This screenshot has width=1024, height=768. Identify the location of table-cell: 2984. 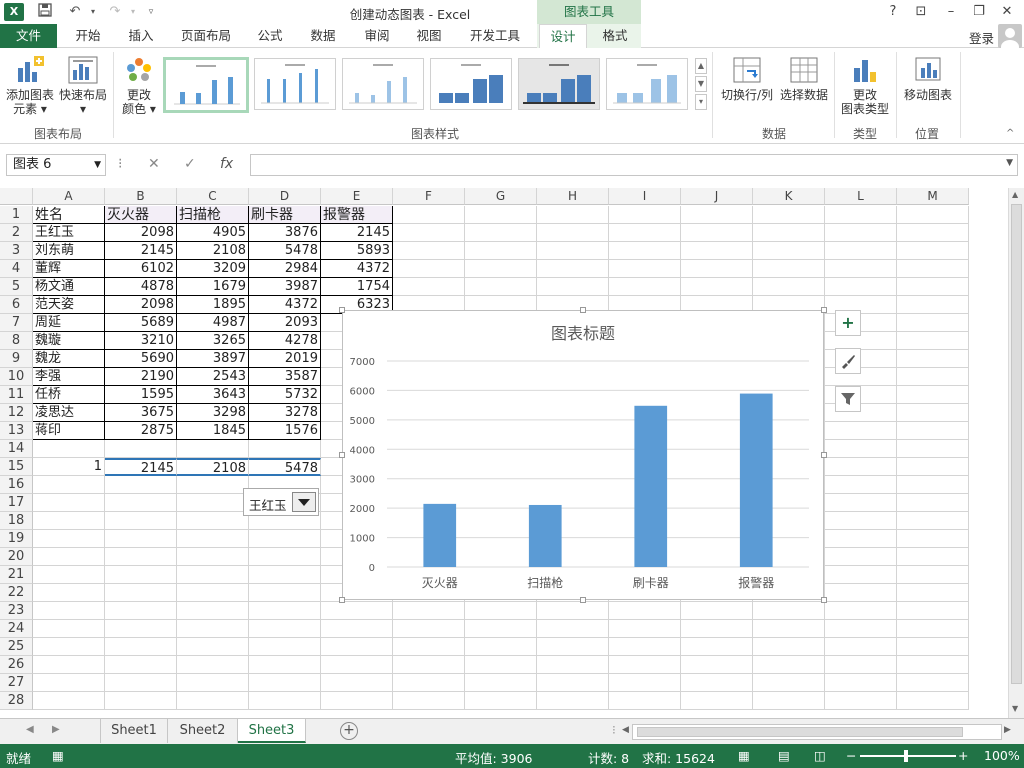
(285, 269).